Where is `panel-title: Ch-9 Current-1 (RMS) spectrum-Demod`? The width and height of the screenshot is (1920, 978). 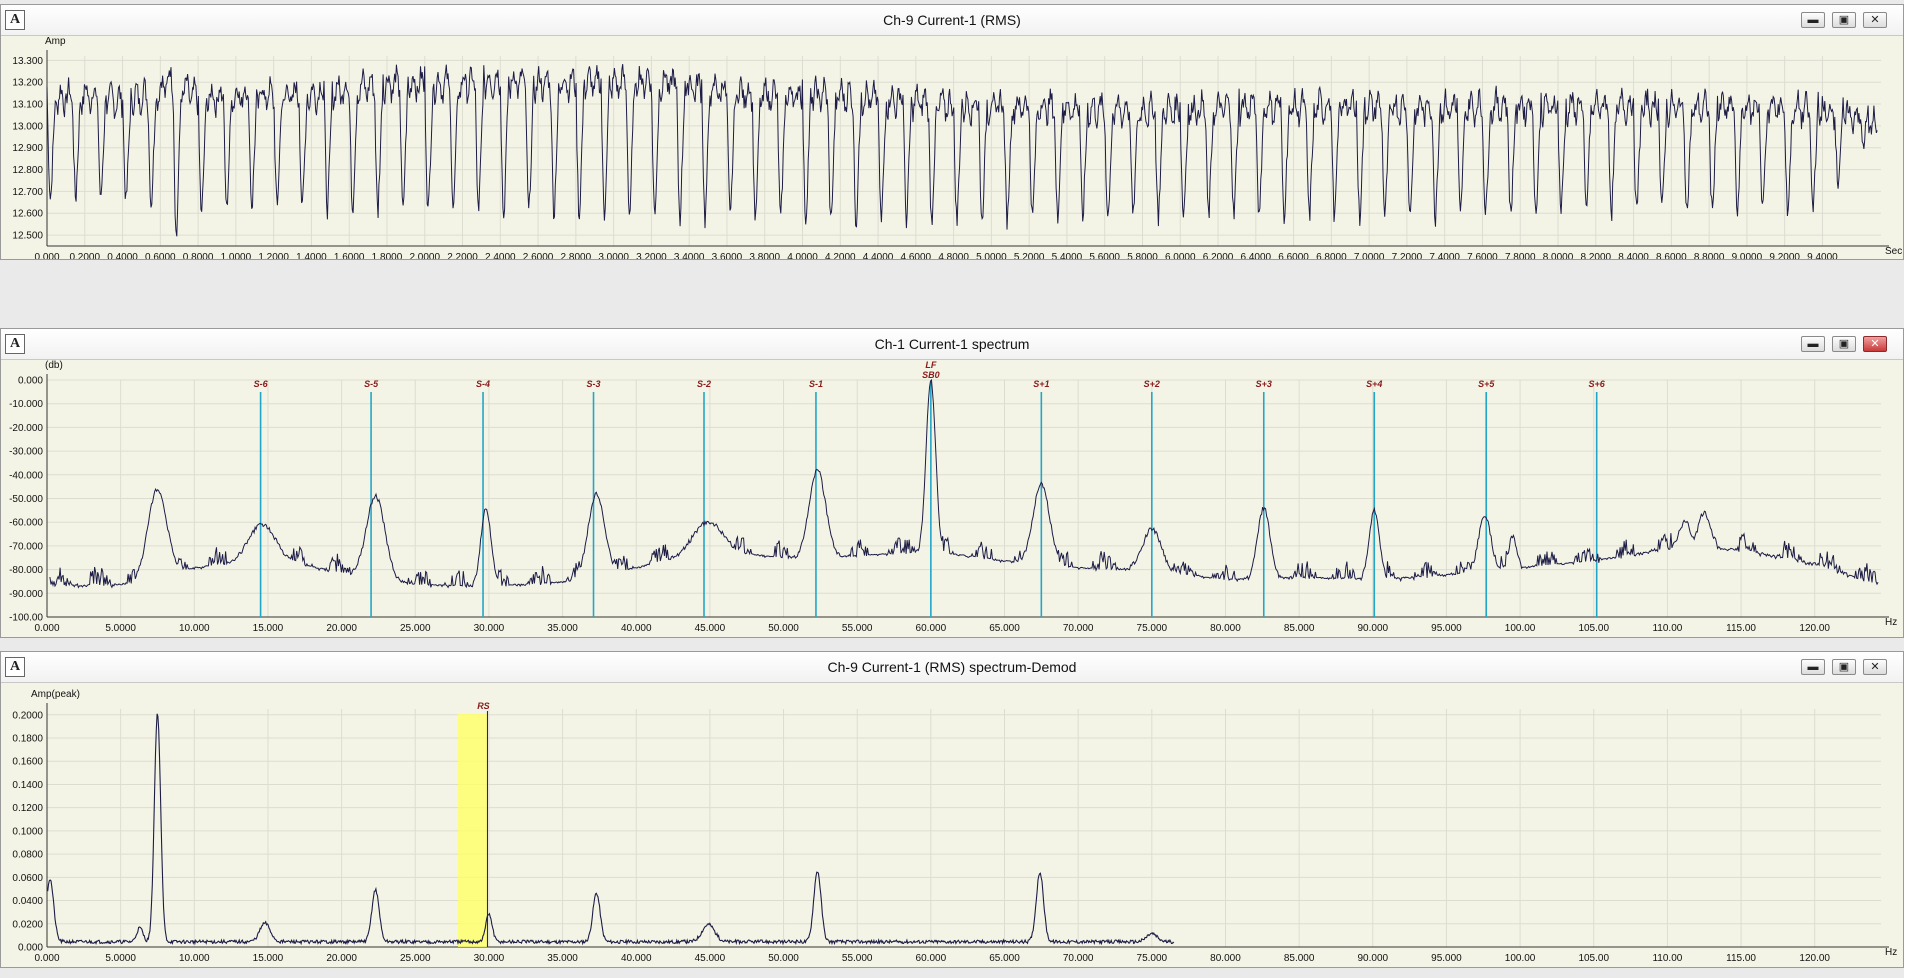
panel-title: Ch-9 Current-1 (RMS) spectrum-Demod is located at coordinates (952, 667).